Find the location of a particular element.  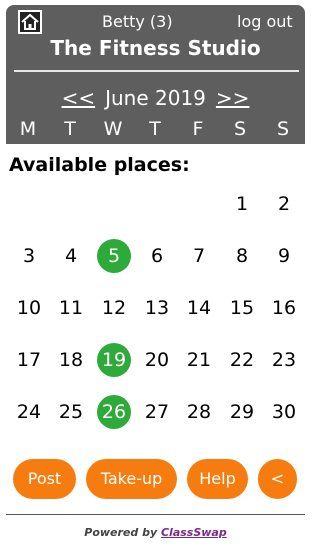

calendar-day: 29 is located at coordinates (242, 412).